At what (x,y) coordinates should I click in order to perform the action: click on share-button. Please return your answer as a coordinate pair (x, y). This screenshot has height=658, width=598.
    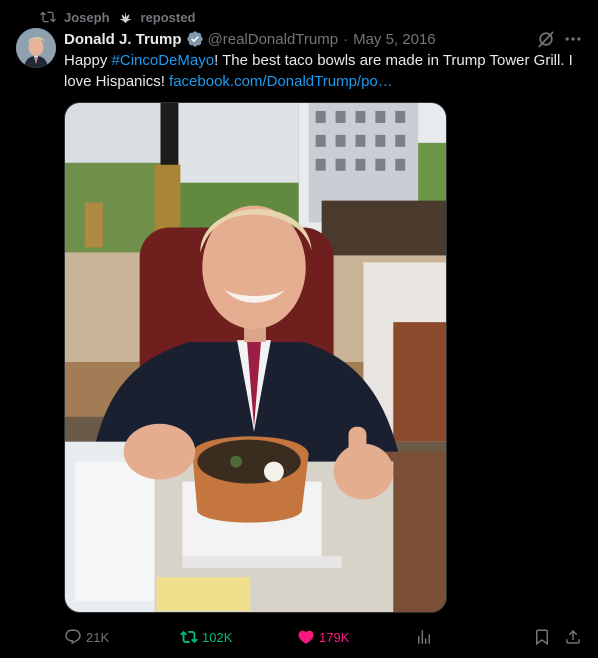
    Looking at the image, I should click on (573, 637).